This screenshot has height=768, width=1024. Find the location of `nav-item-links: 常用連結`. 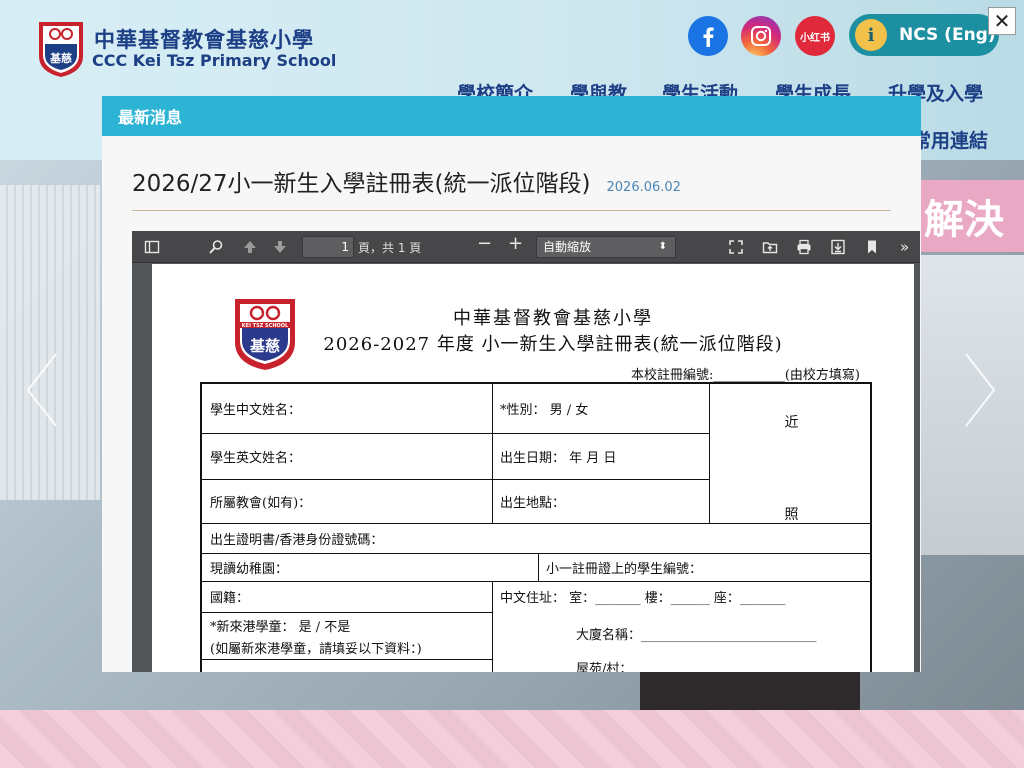

nav-item-links: 常用連結 is located at coordinates (950, 139).